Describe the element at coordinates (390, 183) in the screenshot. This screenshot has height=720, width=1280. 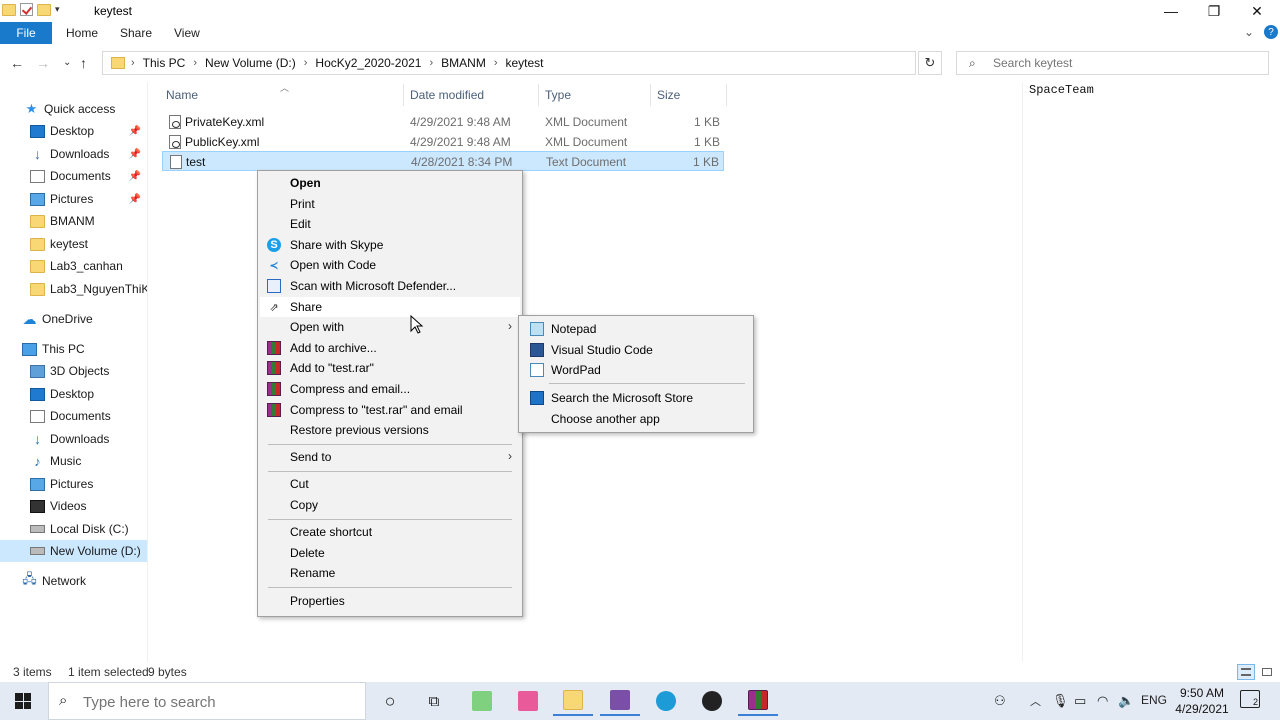
I see `menu-item-open: Open` at that location.